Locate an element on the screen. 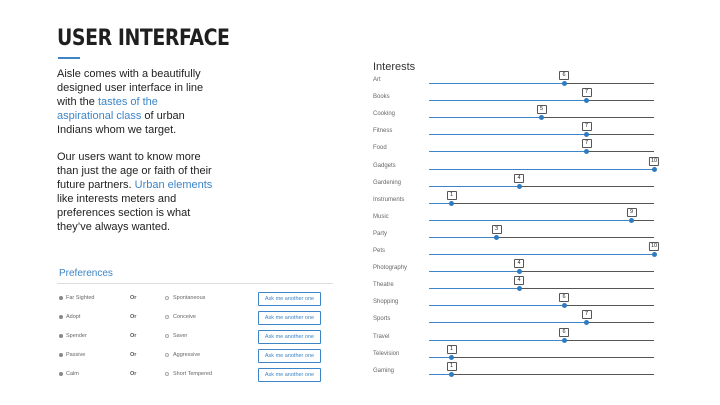 This screenshot has width=720, height=405. interest-value-badge: 4 is located at coordinates (519, 281).